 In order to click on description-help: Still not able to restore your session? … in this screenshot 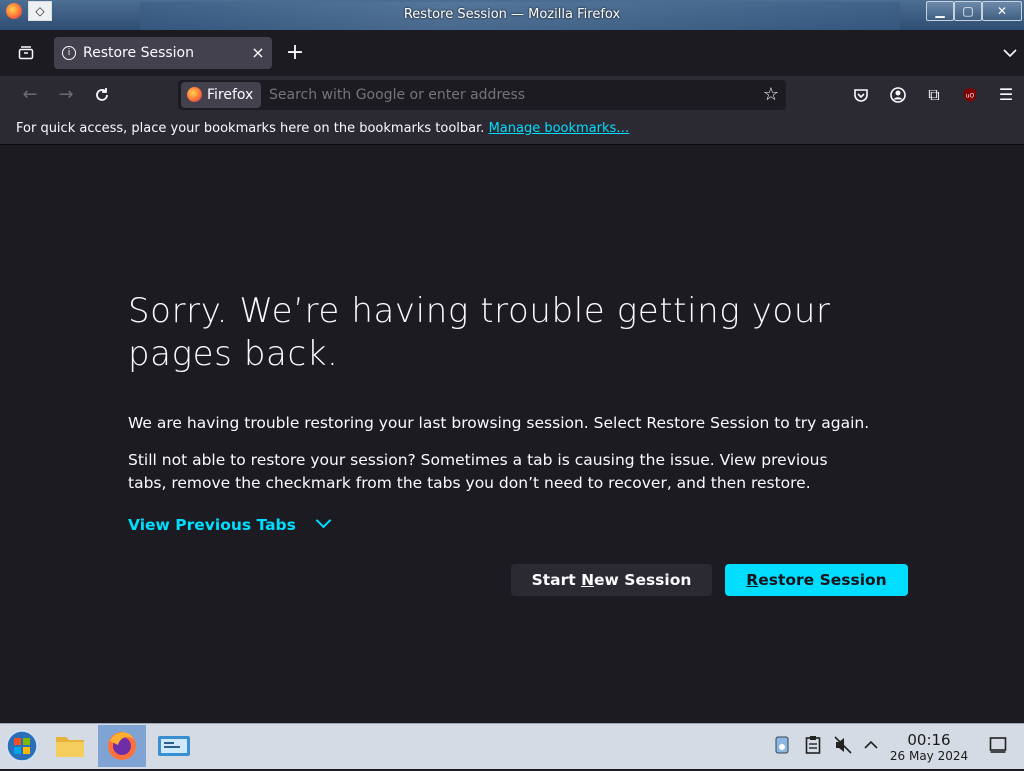, I will do `click(478, 471)`.